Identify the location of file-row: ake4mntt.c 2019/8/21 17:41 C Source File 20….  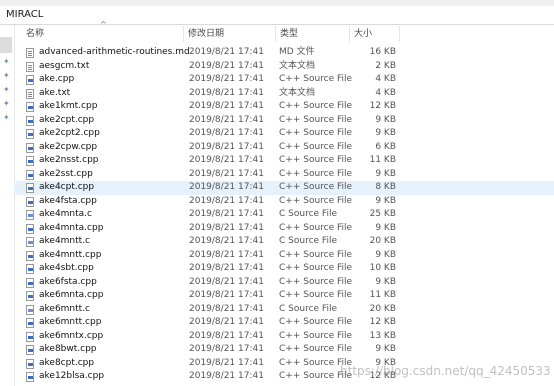
(284, 242).